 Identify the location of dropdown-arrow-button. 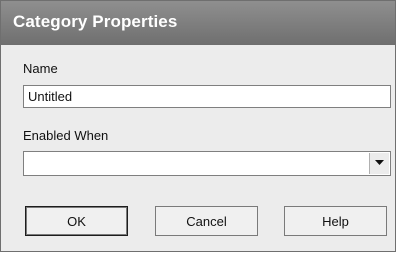
(379, 163).